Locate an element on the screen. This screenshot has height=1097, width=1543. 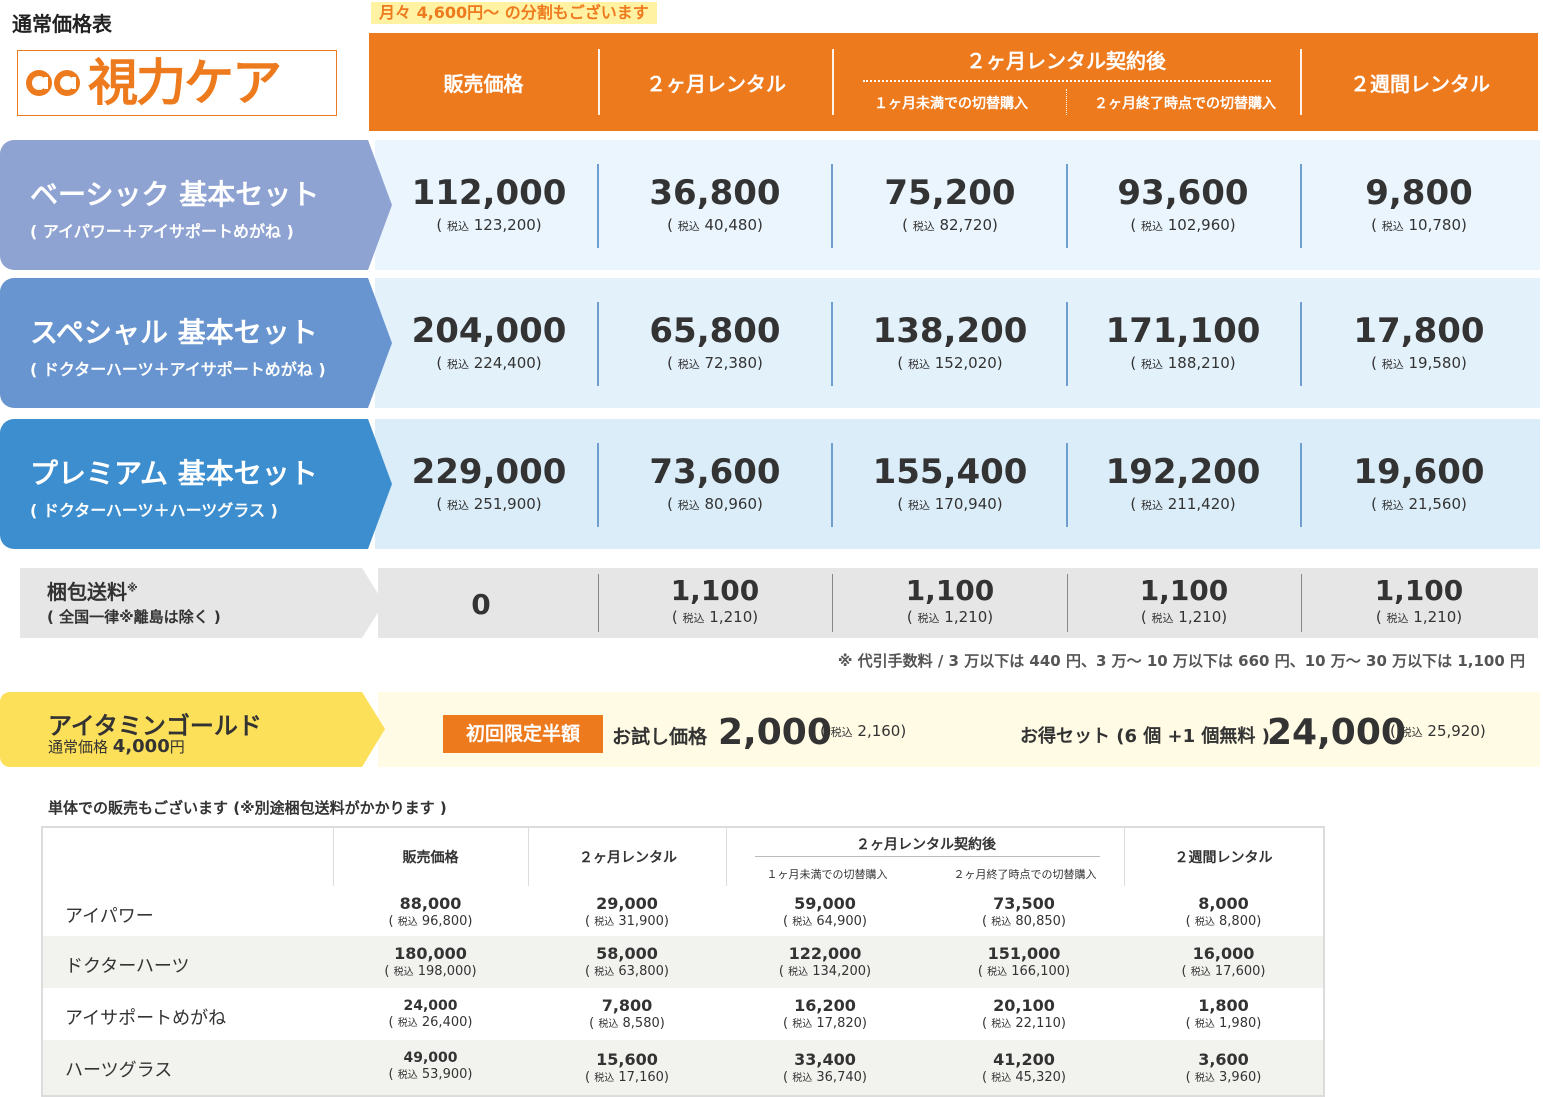
shipping-cell-two-month-rental: 1,100 ( 税込 1,210) is located at coordinates (715, 603).